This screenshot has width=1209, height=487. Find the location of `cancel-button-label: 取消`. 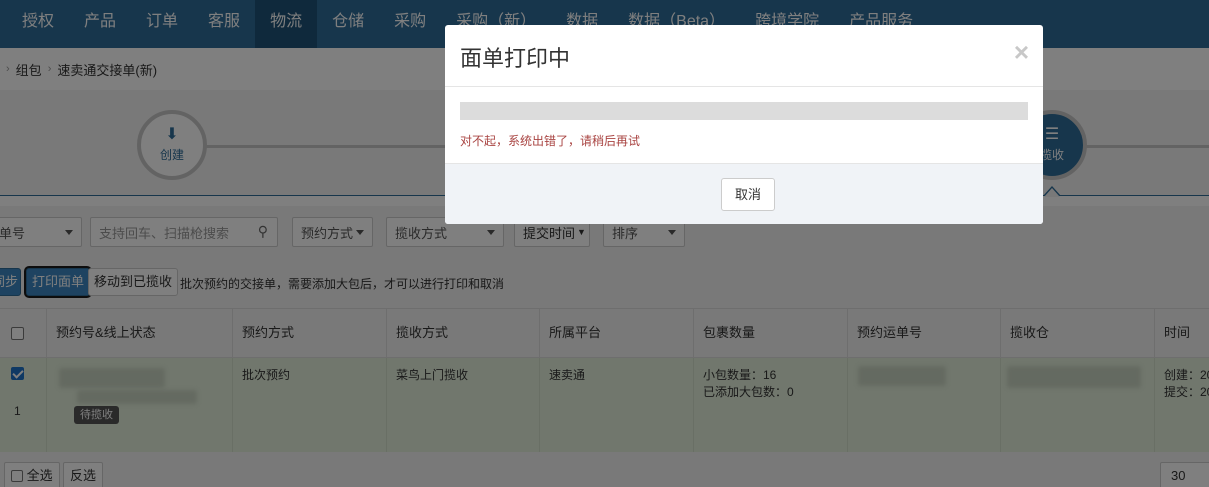

cancel-button-label: 取消 is located at coordinates (747, 194).